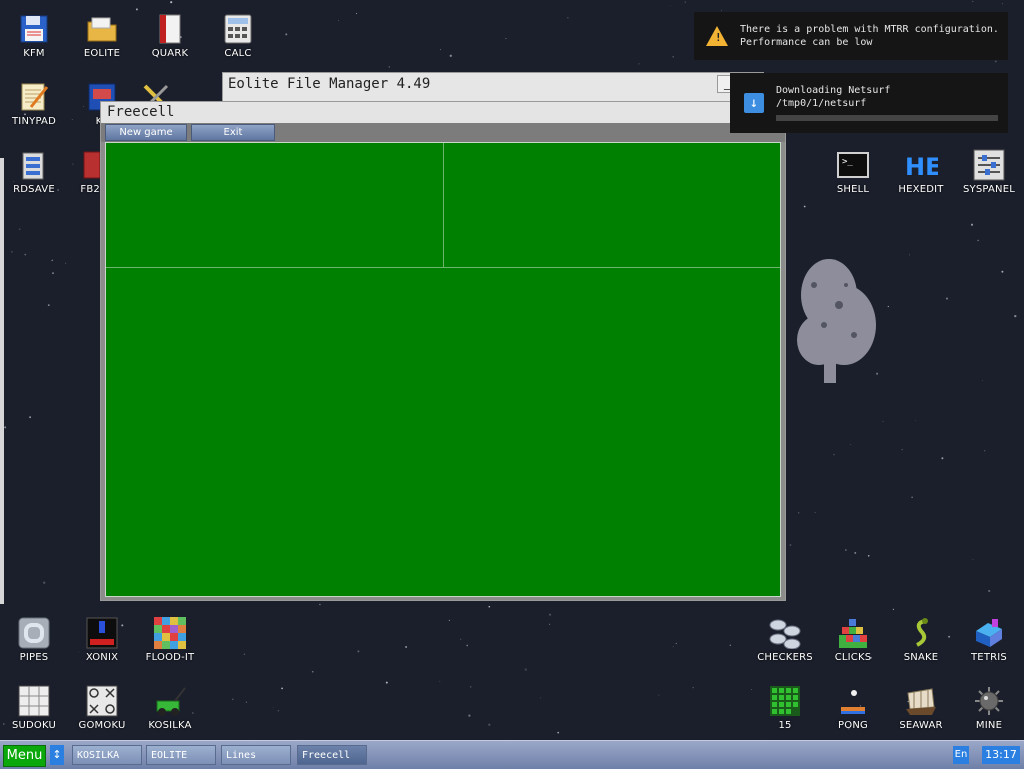 Image resolution: width=1024 pixels, height=769 pixels. I want to click on clock: 13:17, so click(1001, 755).